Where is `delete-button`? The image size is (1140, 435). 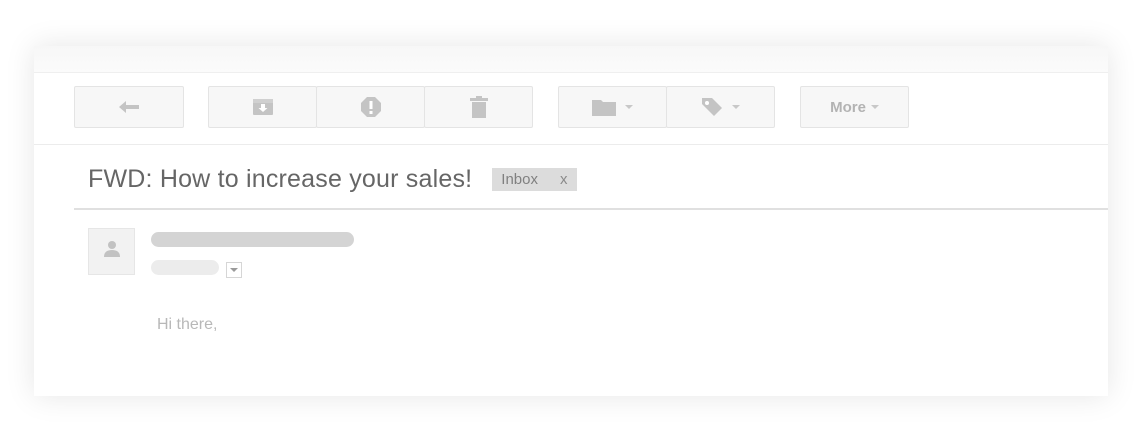 delete-button is located at coordinates (478, 107).